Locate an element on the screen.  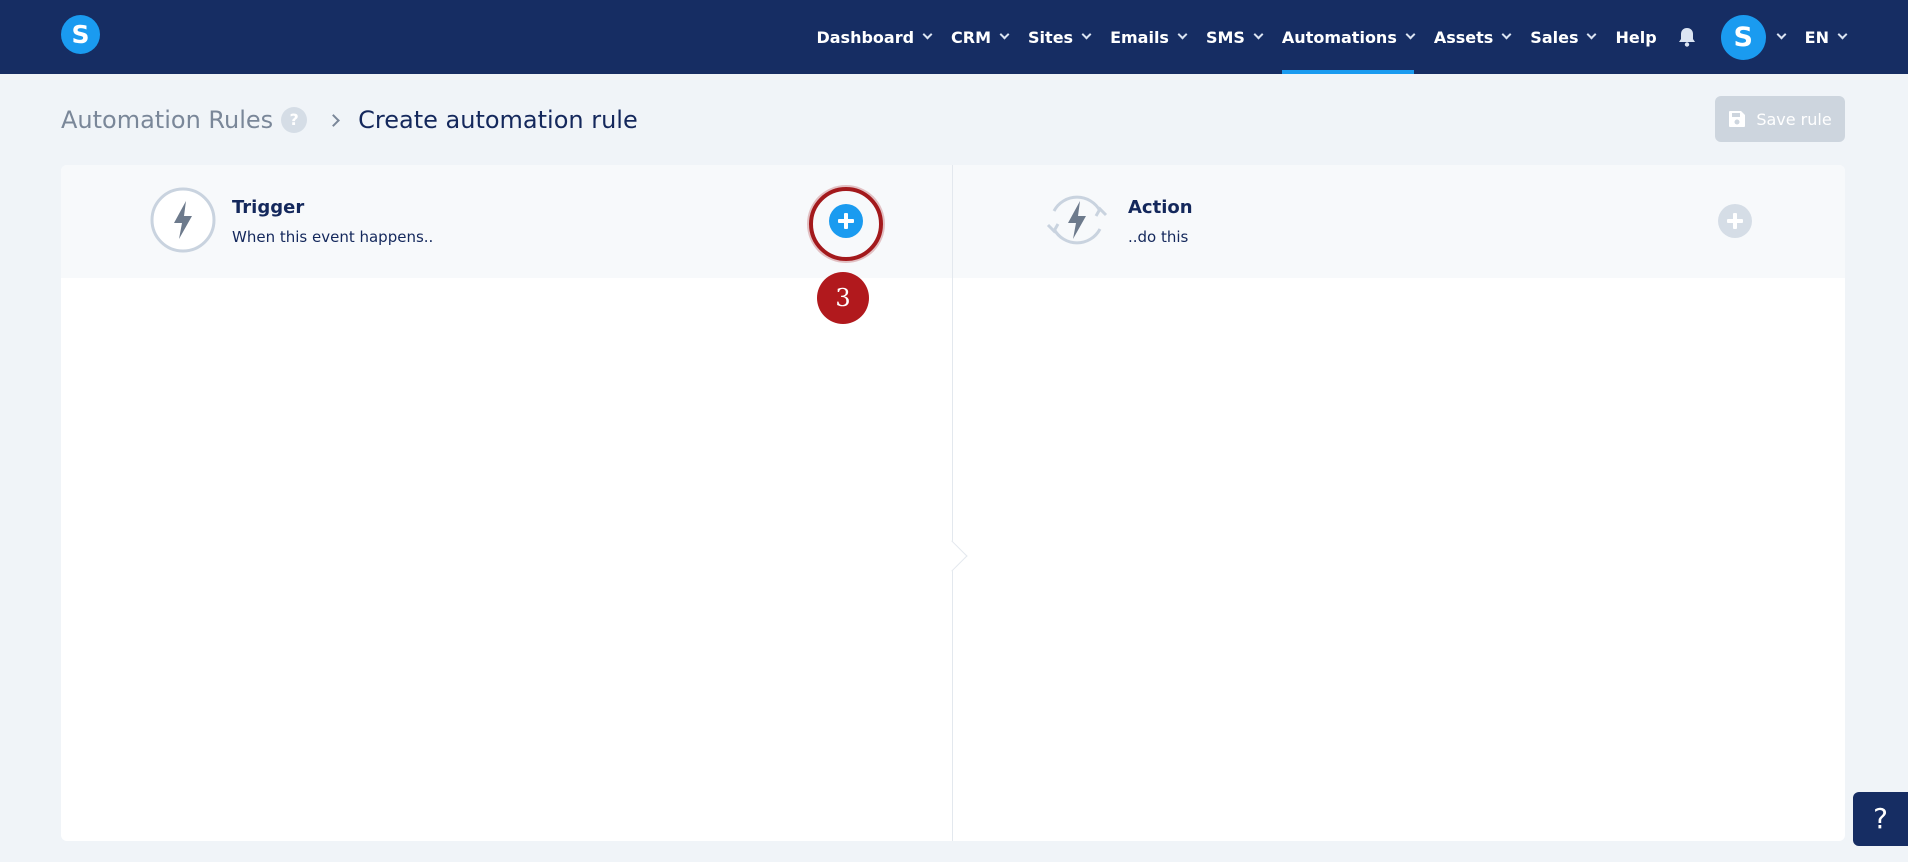
nav-assets: Assets is located at coordinates (1472, 37).